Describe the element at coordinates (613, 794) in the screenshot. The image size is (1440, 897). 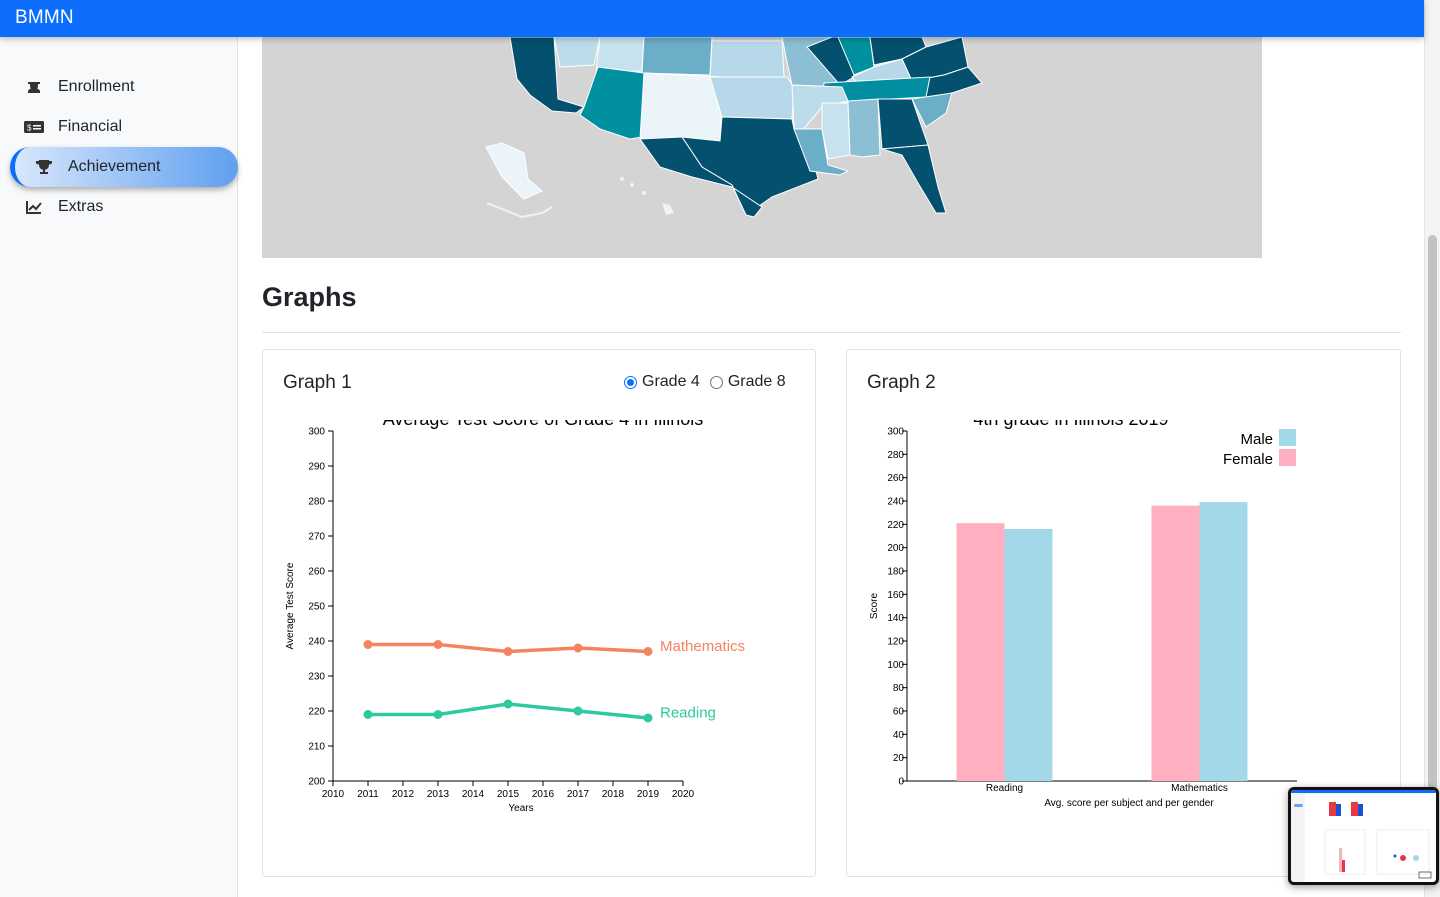
I see `x-tick-label: 2018` at that location.